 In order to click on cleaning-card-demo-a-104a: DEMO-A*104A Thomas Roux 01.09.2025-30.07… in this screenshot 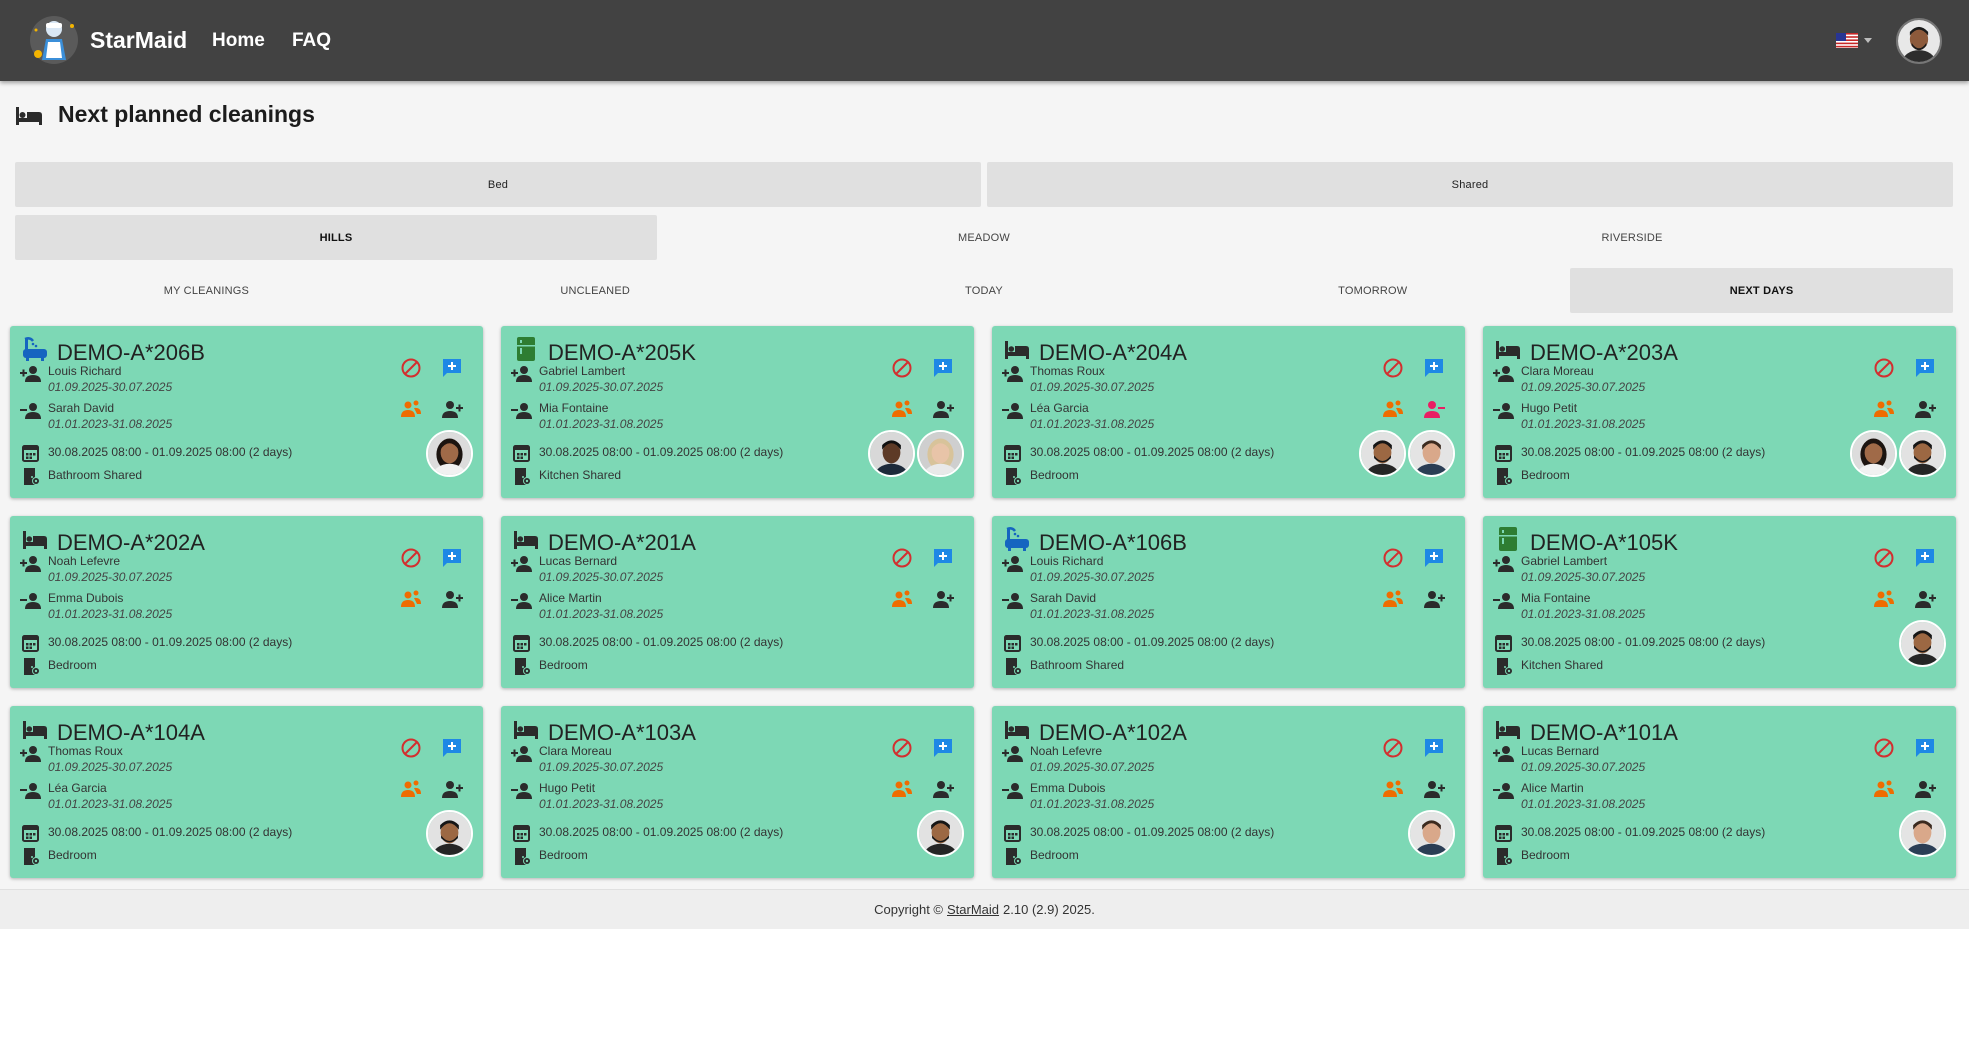, I will do `click(246, 792)`.